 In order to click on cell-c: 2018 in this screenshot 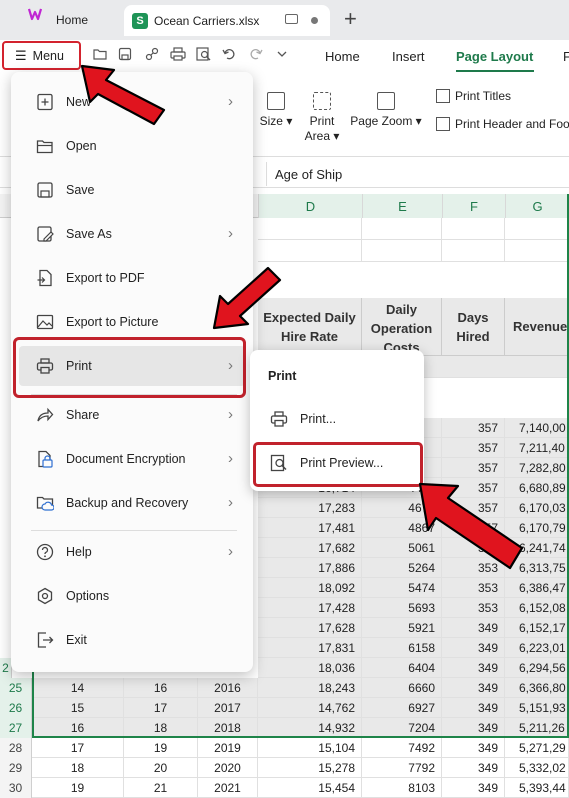, I will do `click(228, 728)`.